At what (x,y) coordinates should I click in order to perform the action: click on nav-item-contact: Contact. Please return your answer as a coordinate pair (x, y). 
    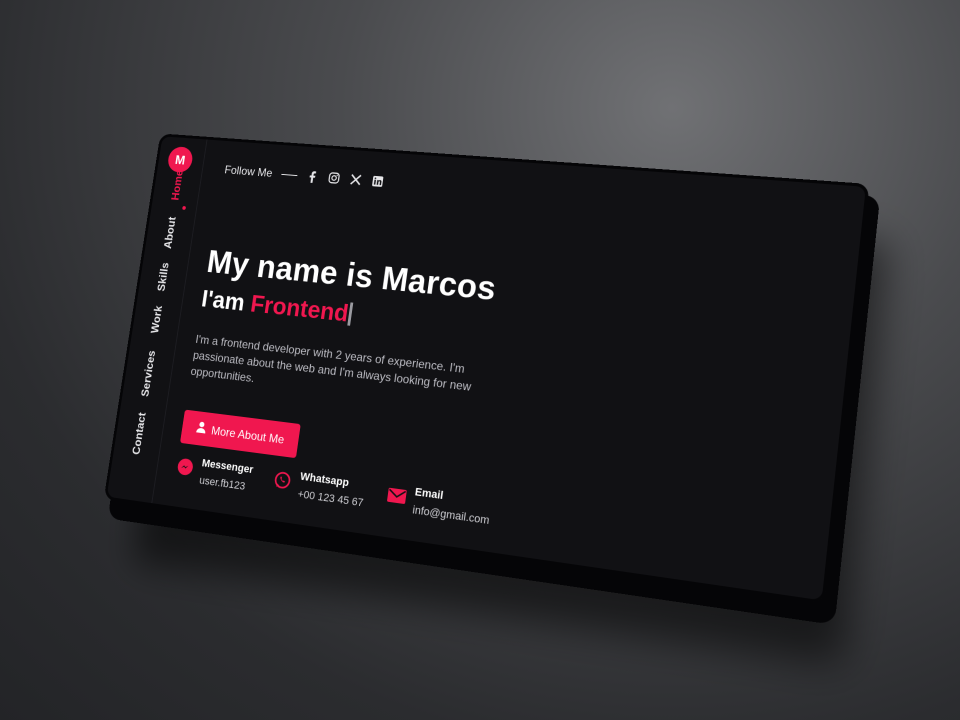
    Looking at the image, I should click on (139, 434).